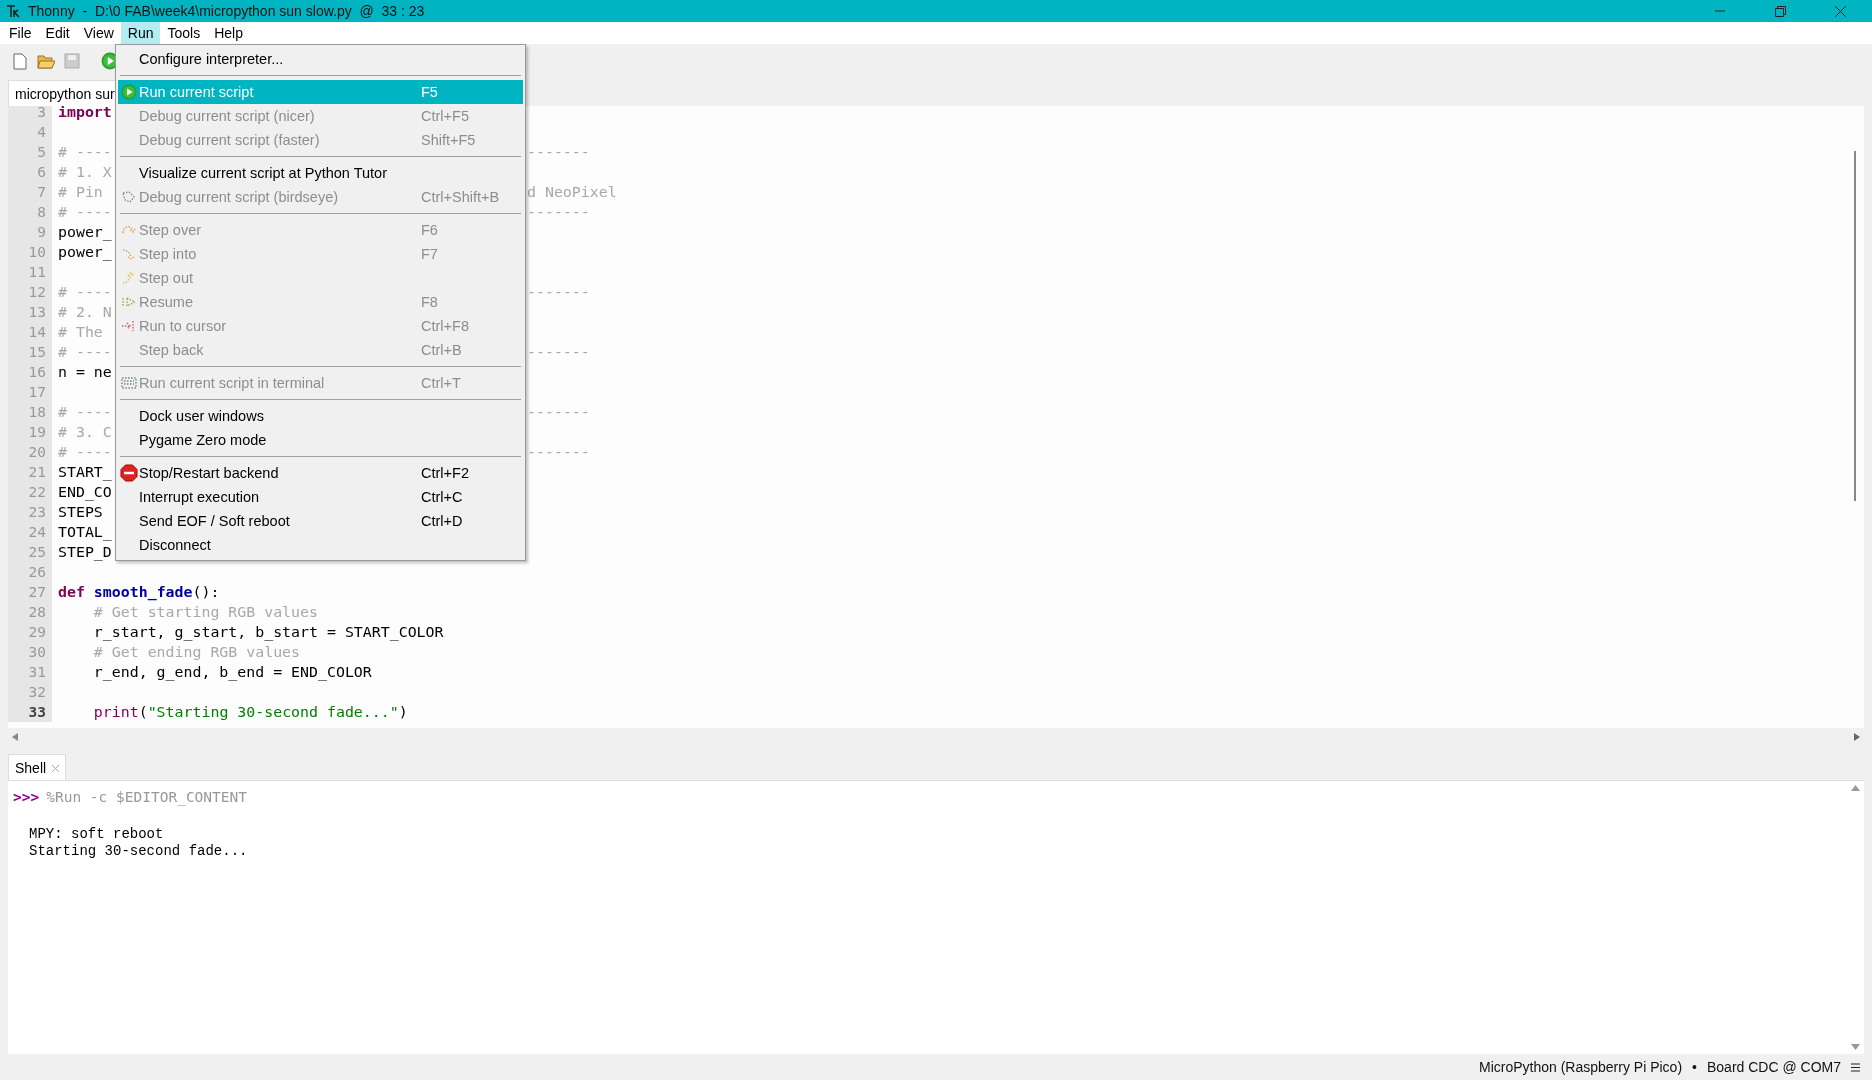 Image resolution: width=1872 pixels, height=1080 pixels. I want to click on line-number: 23, so click(30, 512).